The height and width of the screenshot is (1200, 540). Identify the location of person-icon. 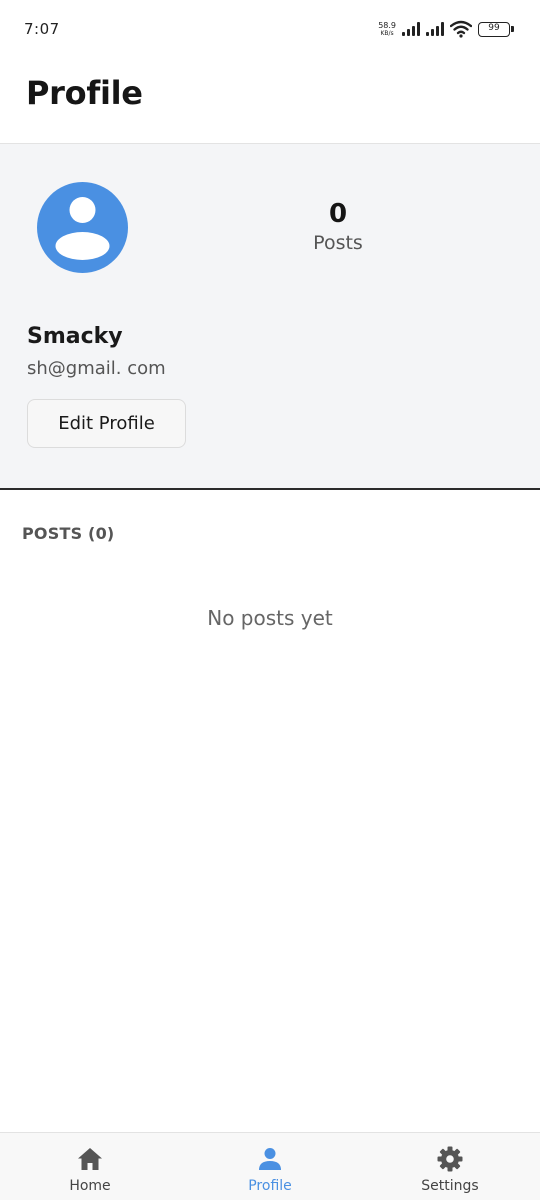
(270, 1159).